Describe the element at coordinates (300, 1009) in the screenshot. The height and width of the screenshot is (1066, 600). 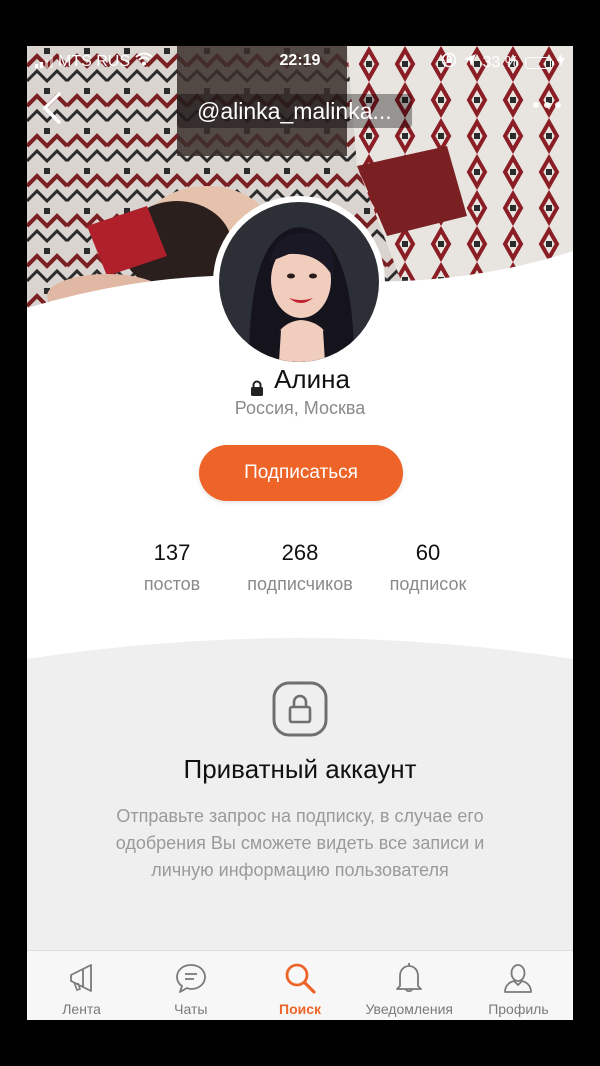
I see `tab-search-label: Поиск` at that location.